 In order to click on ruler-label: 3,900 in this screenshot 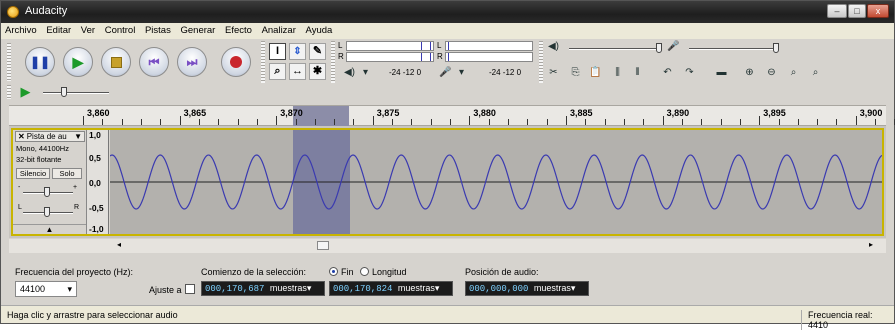, I will do `click(871, 113)`.